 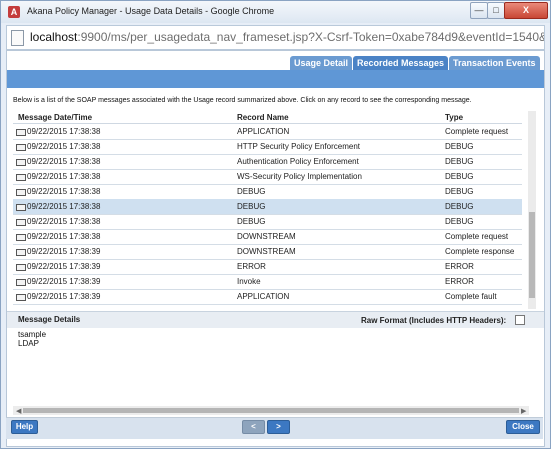 What do you see at coordinates (253, 427) in the screenshot?
I see `previous-button: <` at bounding box center [253, 427].